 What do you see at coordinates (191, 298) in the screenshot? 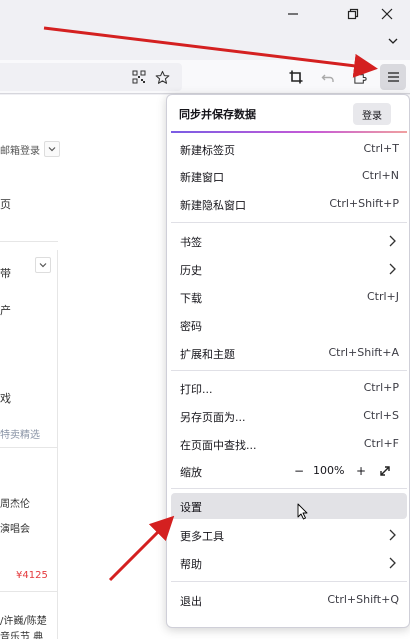
I see `menu-item-label: 下载` at bounding box center [191, 298].